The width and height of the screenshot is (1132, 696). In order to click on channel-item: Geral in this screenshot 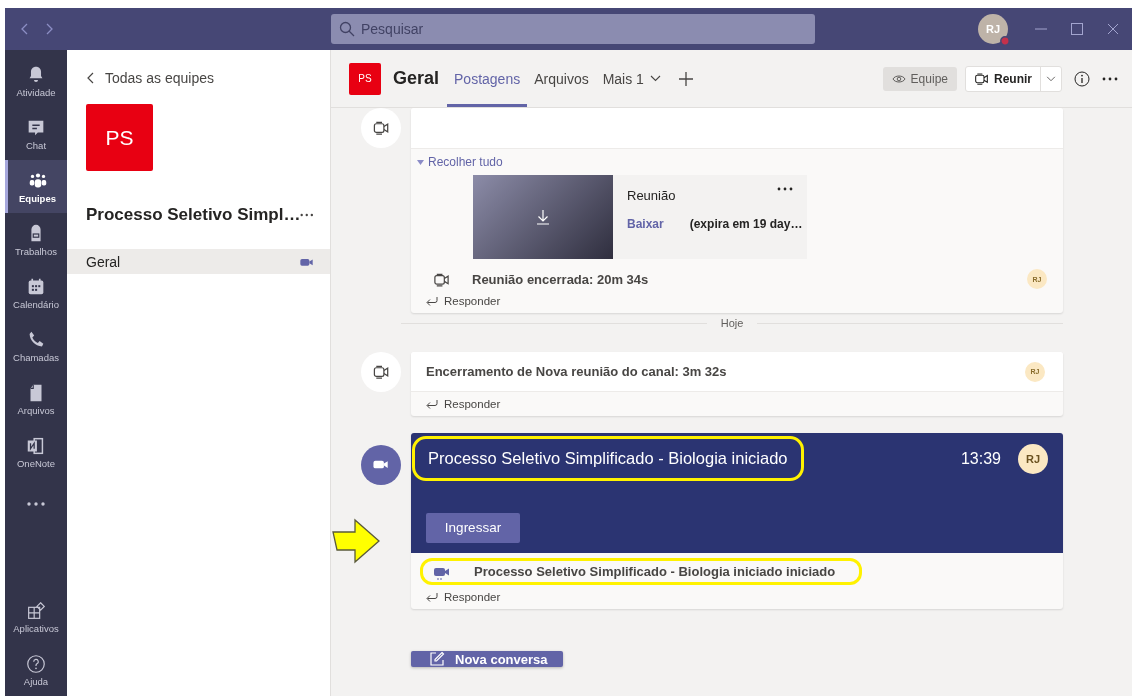, I will do `click(198, 261)`.